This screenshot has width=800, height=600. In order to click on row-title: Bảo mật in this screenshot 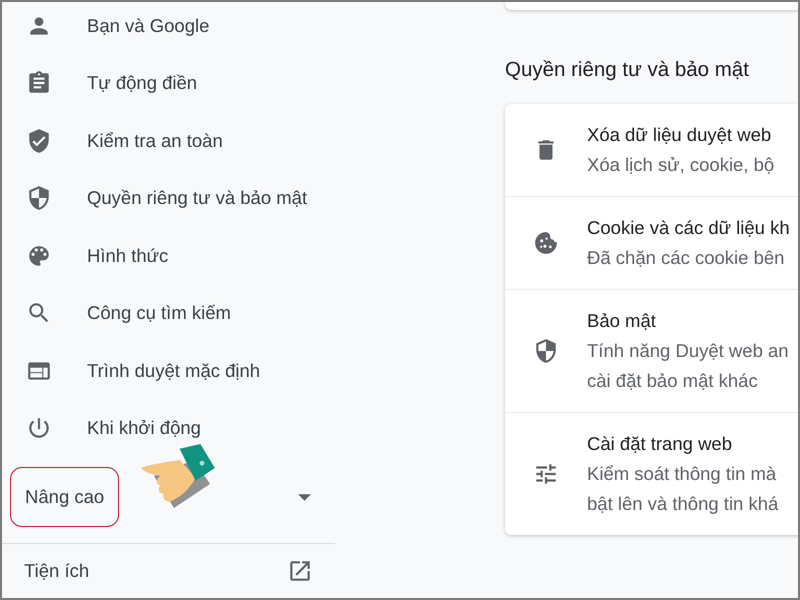, I will do `click(622, 321)`.